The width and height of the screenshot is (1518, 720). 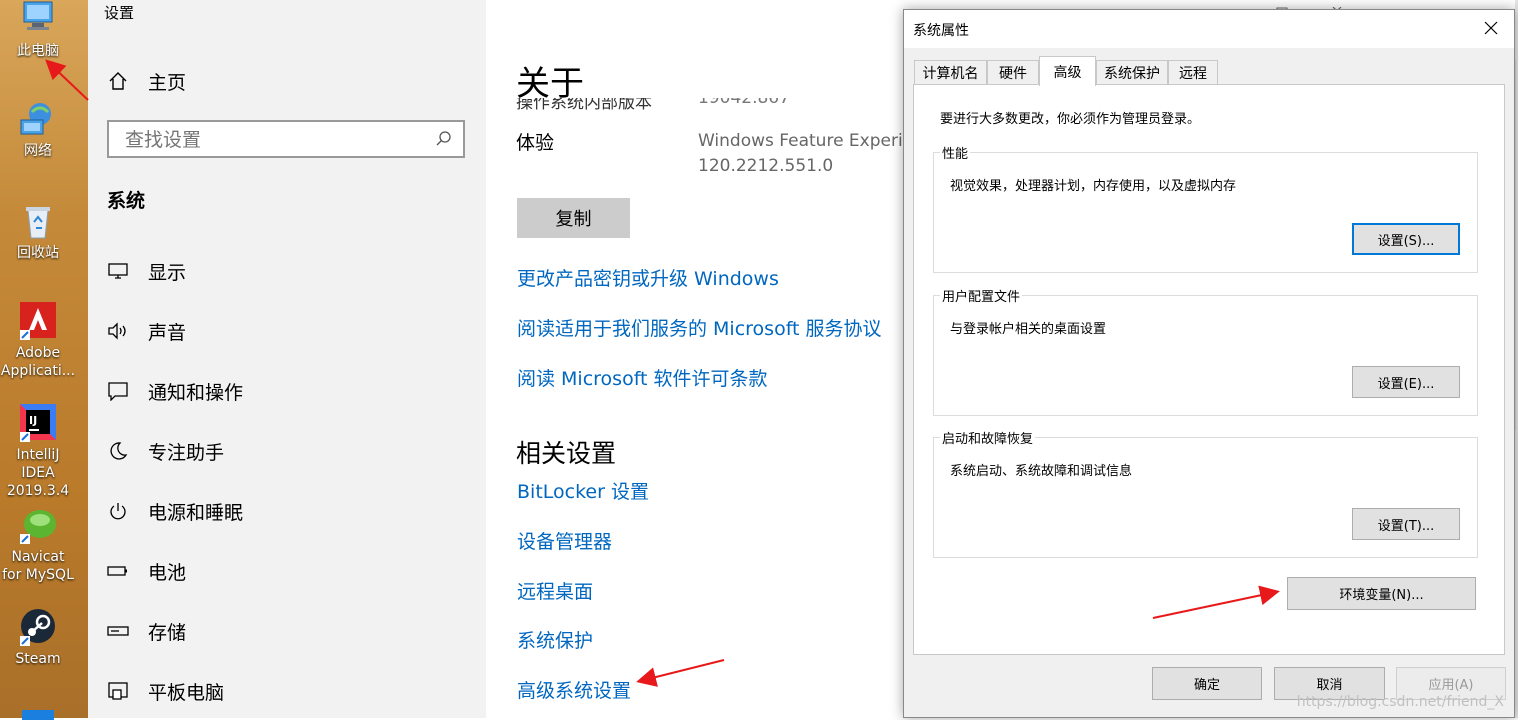 I want to click on tab-advanced: 高级, so click(x=1067, y=71).